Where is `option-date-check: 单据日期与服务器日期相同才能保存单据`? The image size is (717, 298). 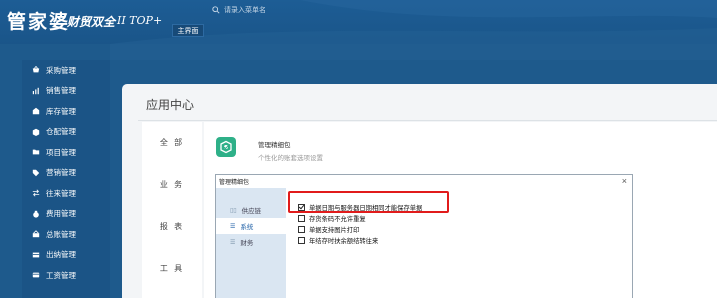
option-date-check: 单据日期与服务器日期相同才能保存单据 is located at coordinates (360, 207).